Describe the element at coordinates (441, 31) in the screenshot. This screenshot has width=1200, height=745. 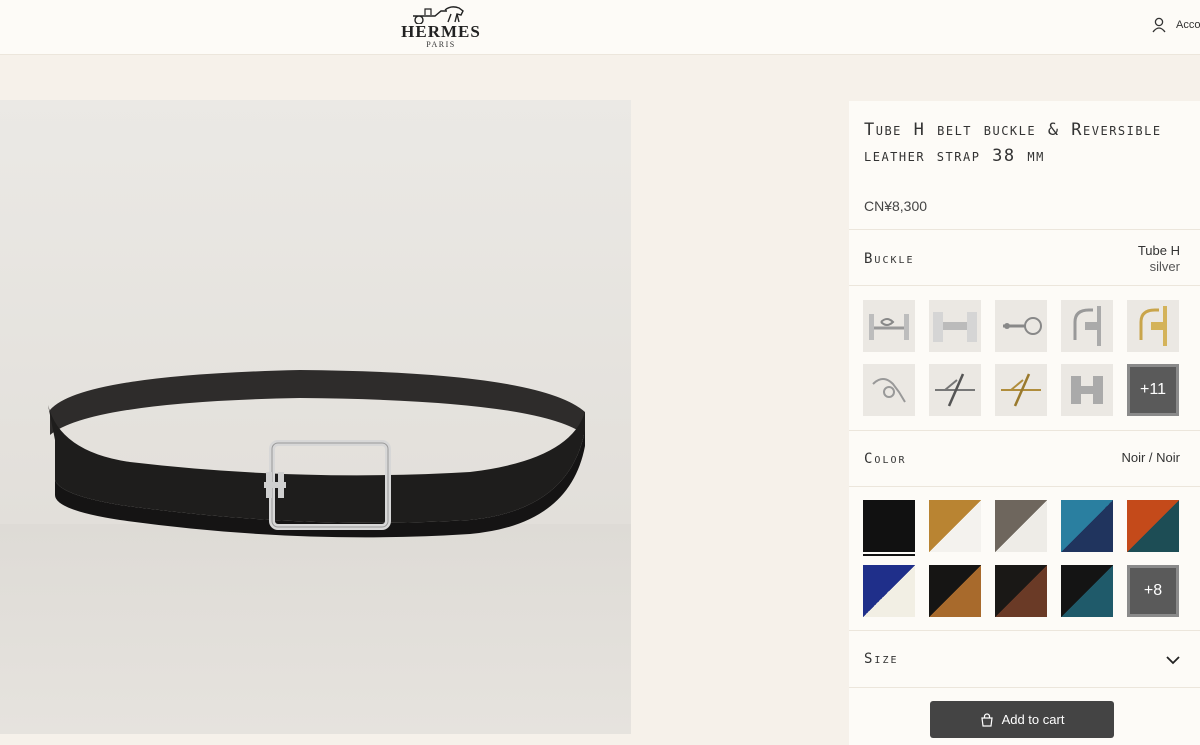
I see `brand-wordmark: HERMES` at that location.